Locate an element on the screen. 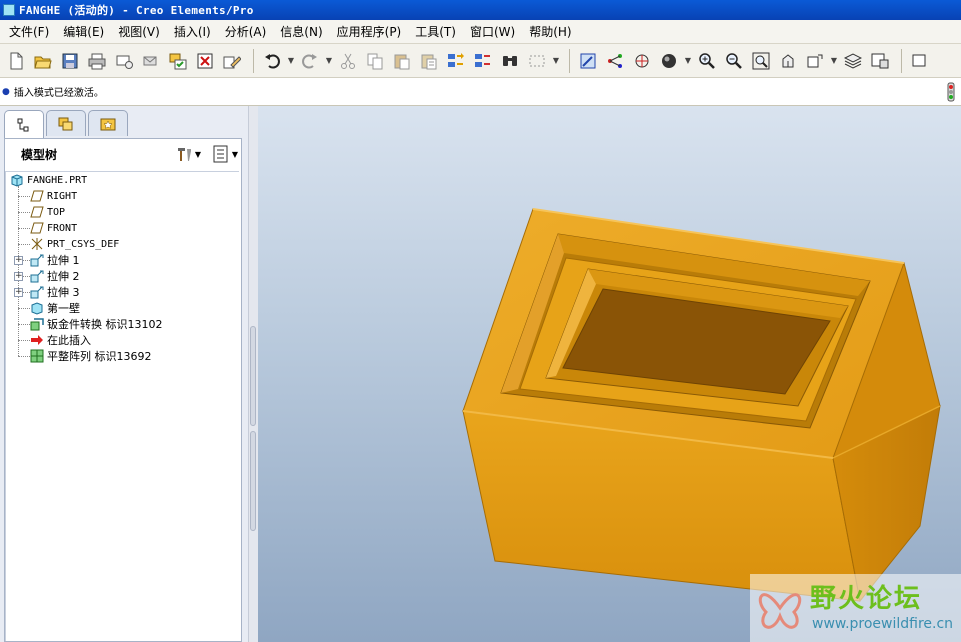 This screenshot has height=642, width=961. zoom-in-icon is located at coordinates (707, 61).